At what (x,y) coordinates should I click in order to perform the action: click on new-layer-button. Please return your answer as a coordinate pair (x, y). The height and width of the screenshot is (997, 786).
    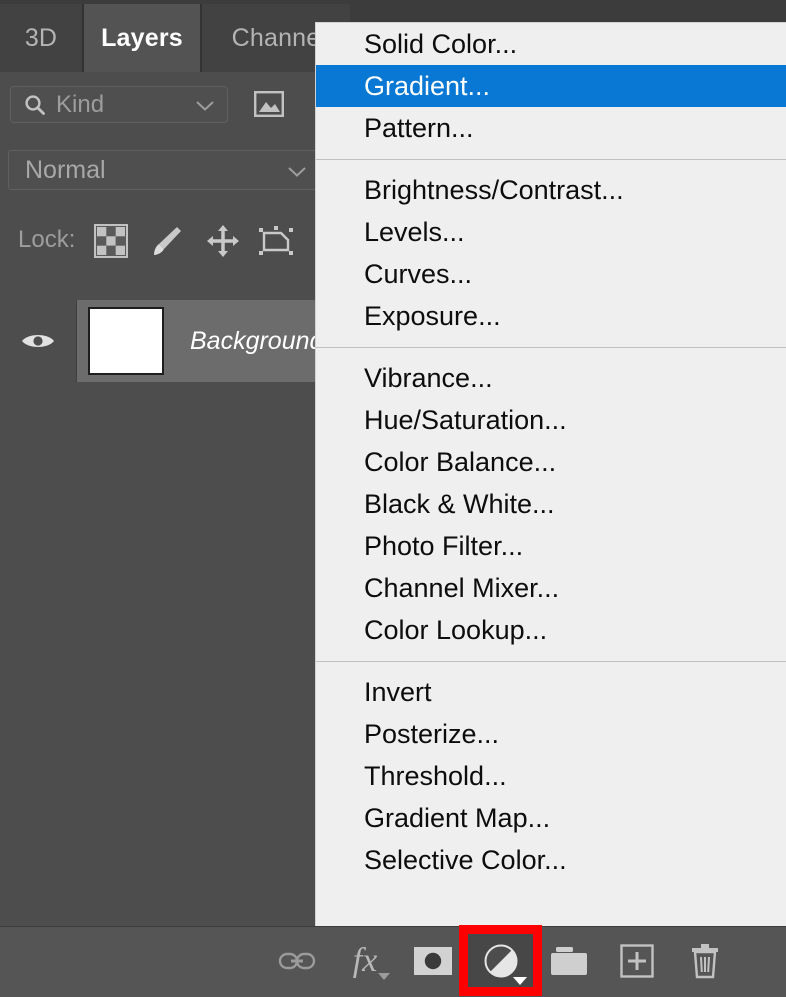
    Looking at the image, I should click on (637, 961).